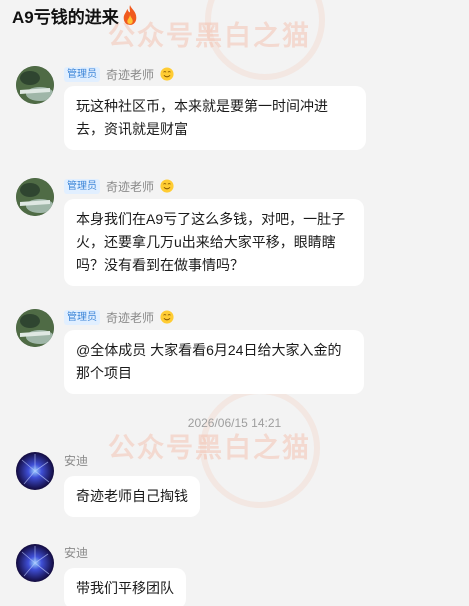 Image resolution: width=469 pixels, height=606 pixels. Describe the element at coordinates (65, 17) in the screenshot. I see `page-title-text: A9亏钱的进来` at that location.